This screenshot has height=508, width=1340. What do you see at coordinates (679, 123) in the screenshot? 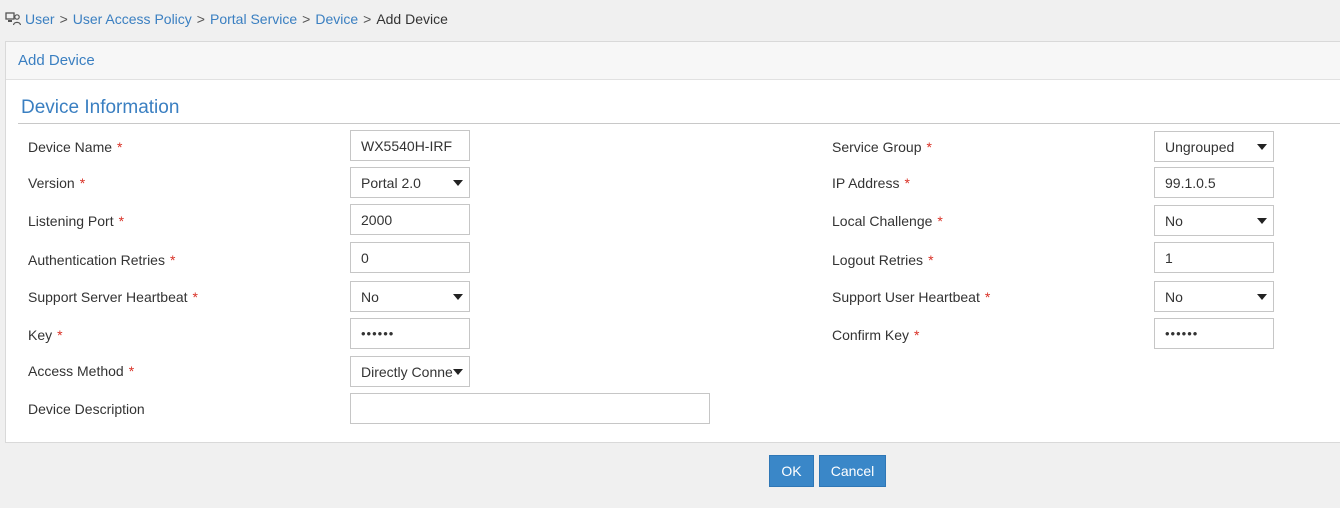
I see `section-divider` at bounding box center [679, 123].